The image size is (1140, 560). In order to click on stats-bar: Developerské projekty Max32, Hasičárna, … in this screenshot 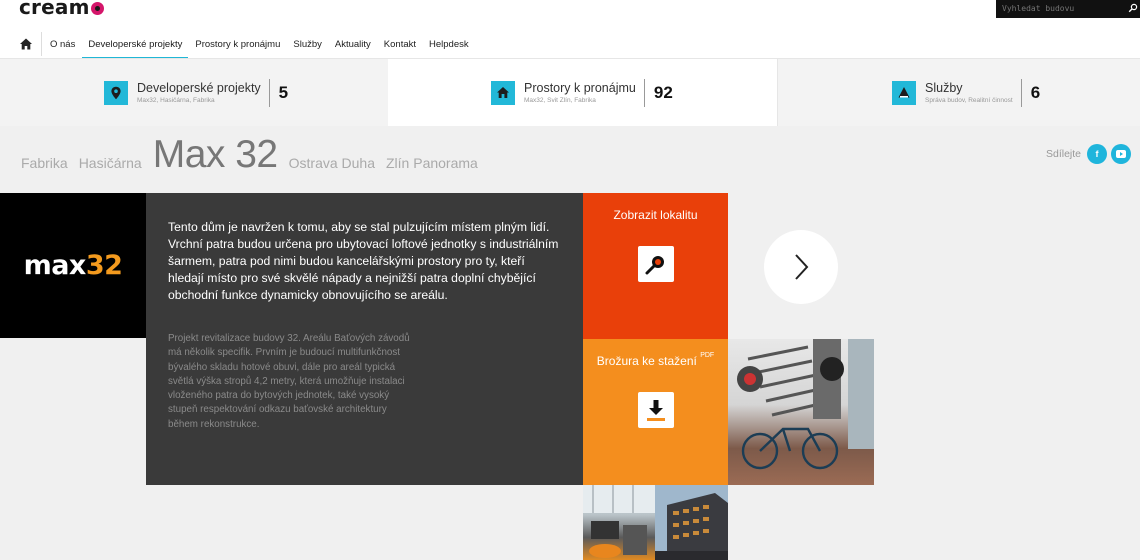, I will do `click(570, 92)`.